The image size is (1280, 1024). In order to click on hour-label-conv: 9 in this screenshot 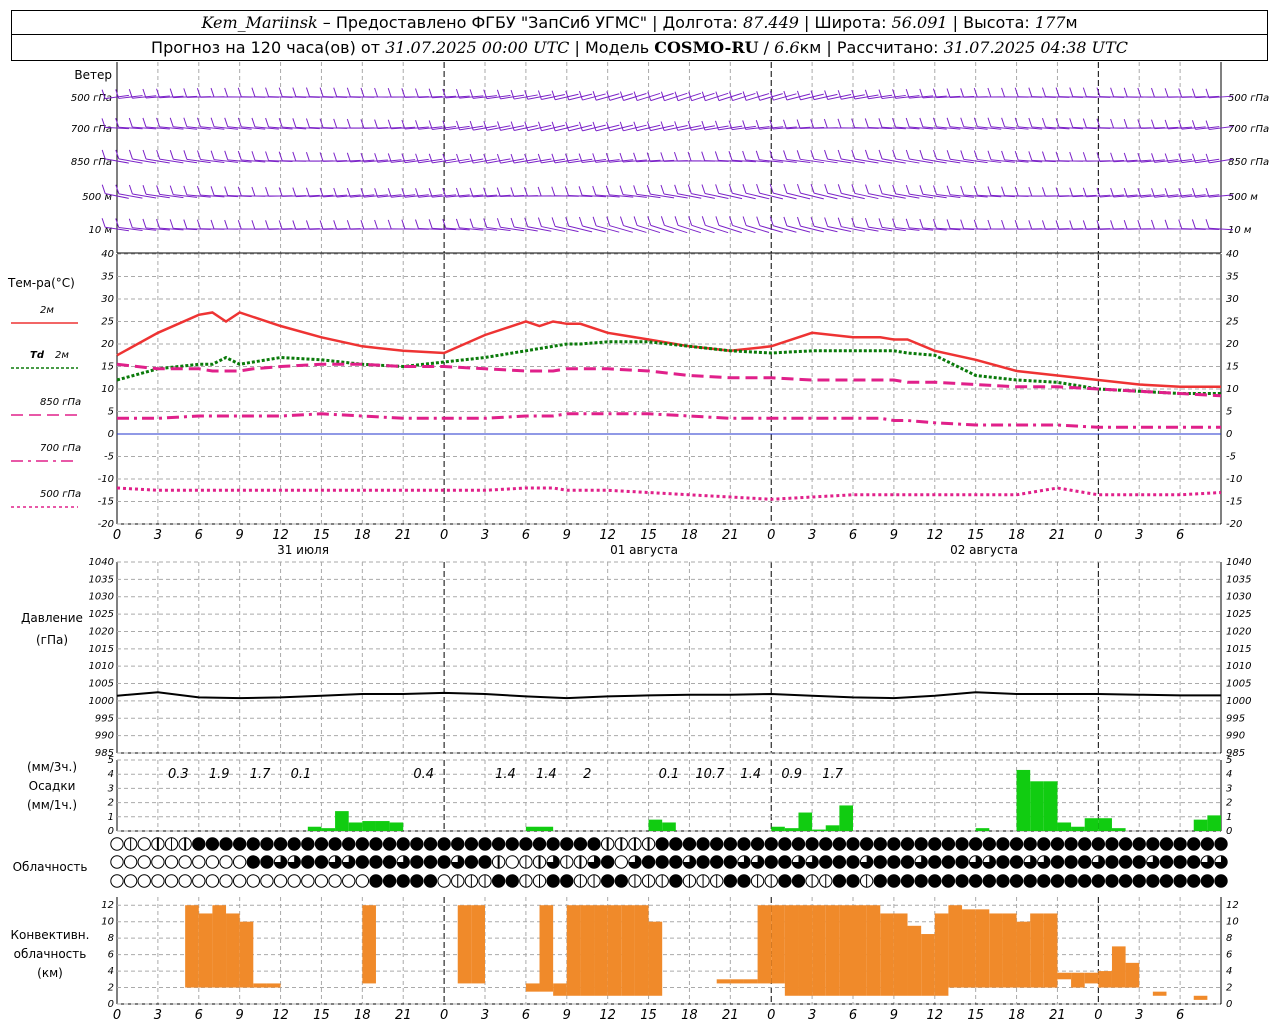, I will do `click(240, 1015)`.